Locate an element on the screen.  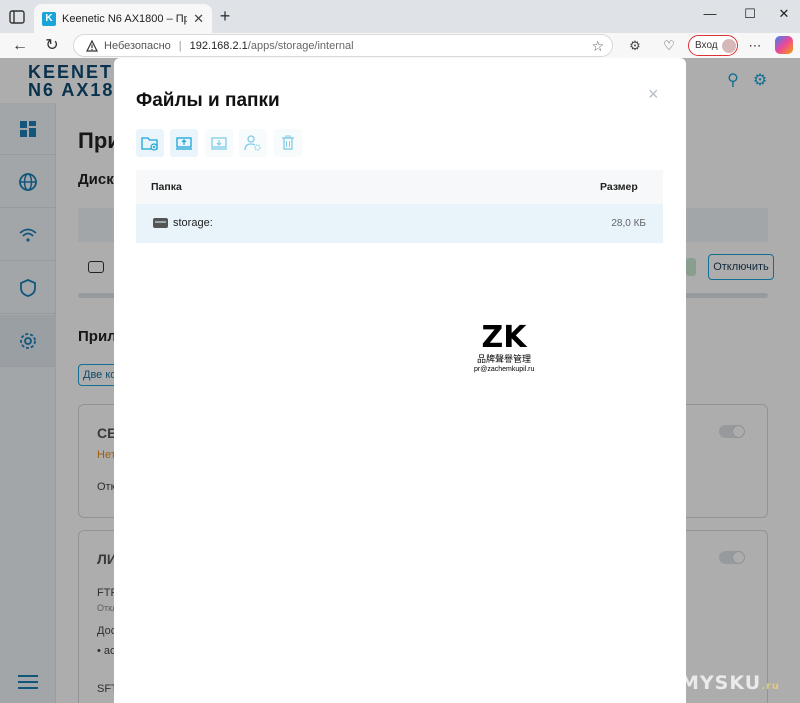
new-folder-button is located at coordinates (150, 143).